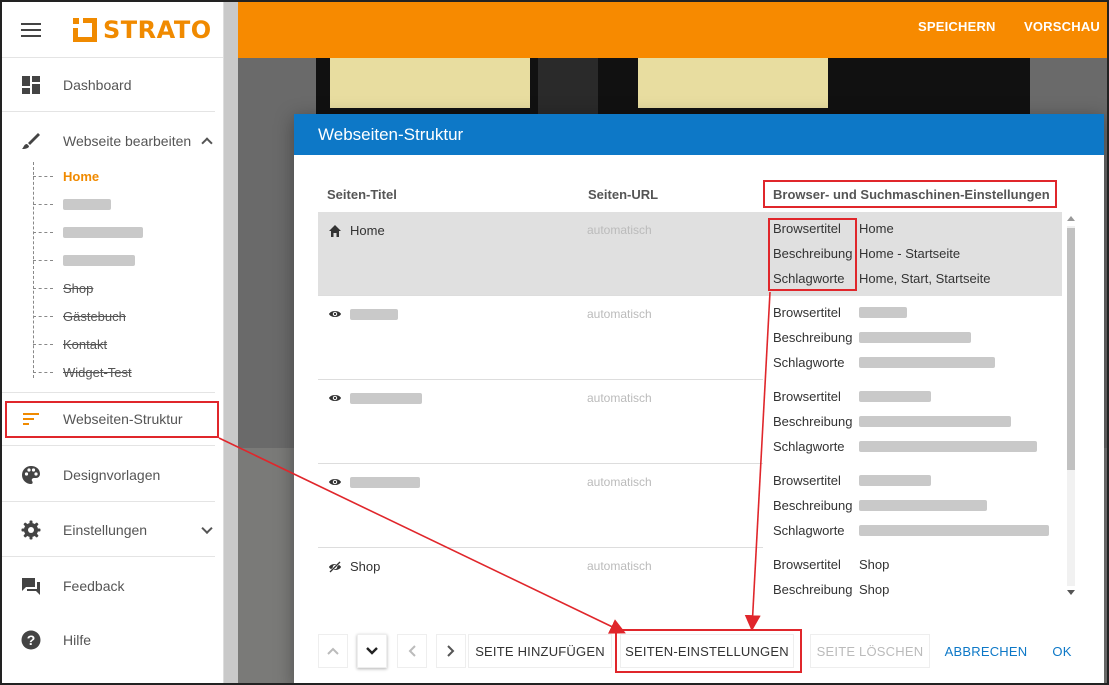 This screenshot has height=685, width=1109. I want to click on add-page-button: SEITE HINZUFÜGEN, so click(540, 651).